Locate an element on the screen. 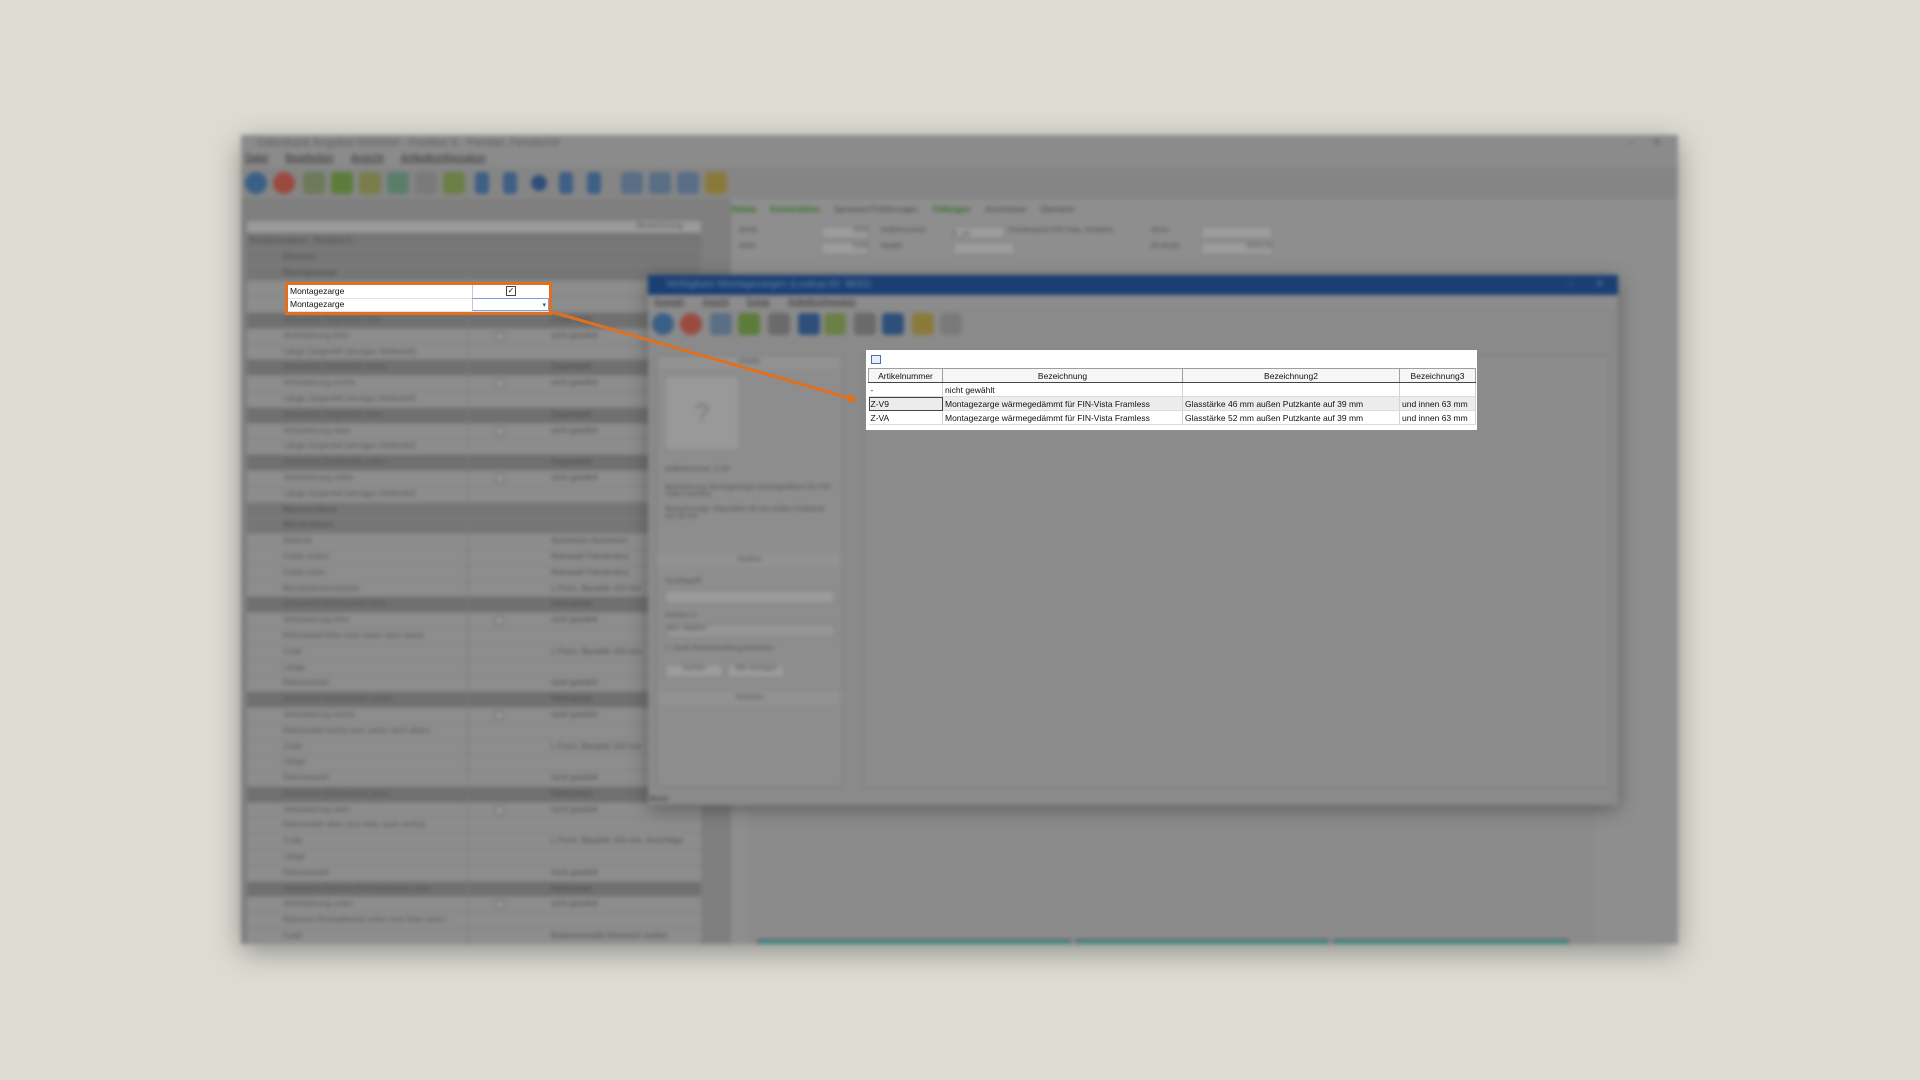 The height and width of the screenshot is (1080, 1920). arrow-icon is located at coordinates (342, 183).